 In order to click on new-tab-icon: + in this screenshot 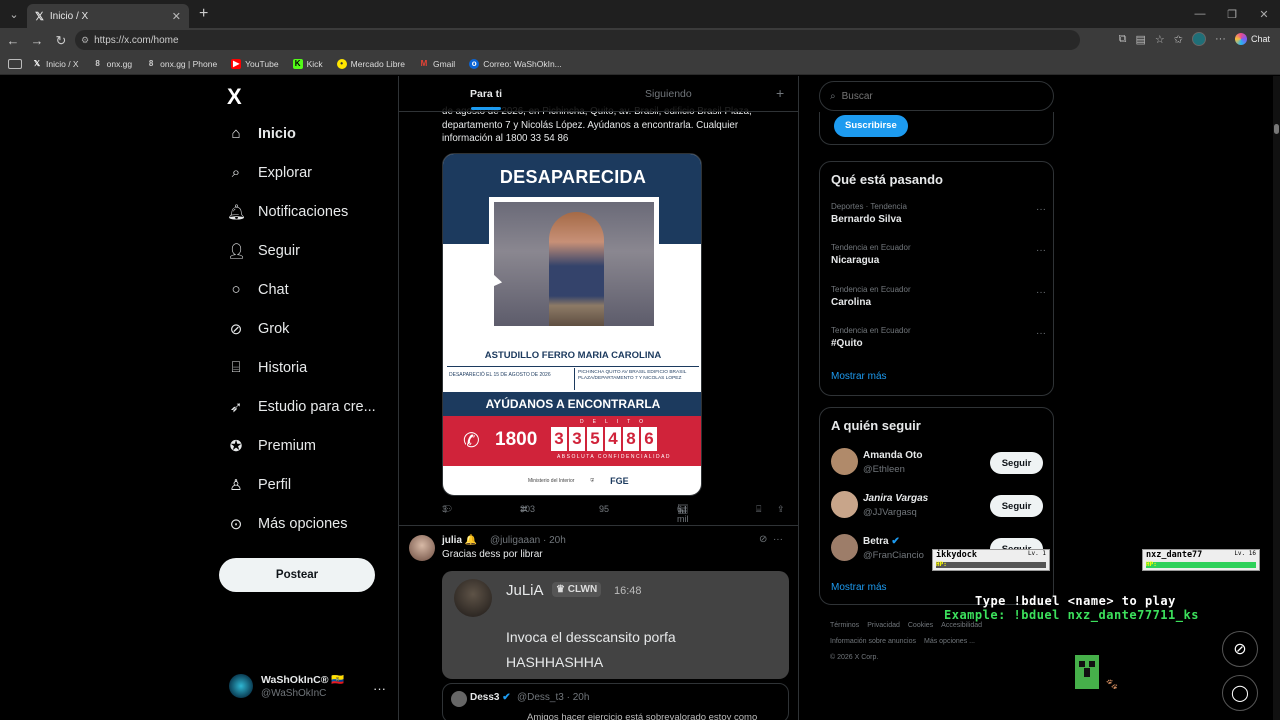, I will do `click(203, 14)`.